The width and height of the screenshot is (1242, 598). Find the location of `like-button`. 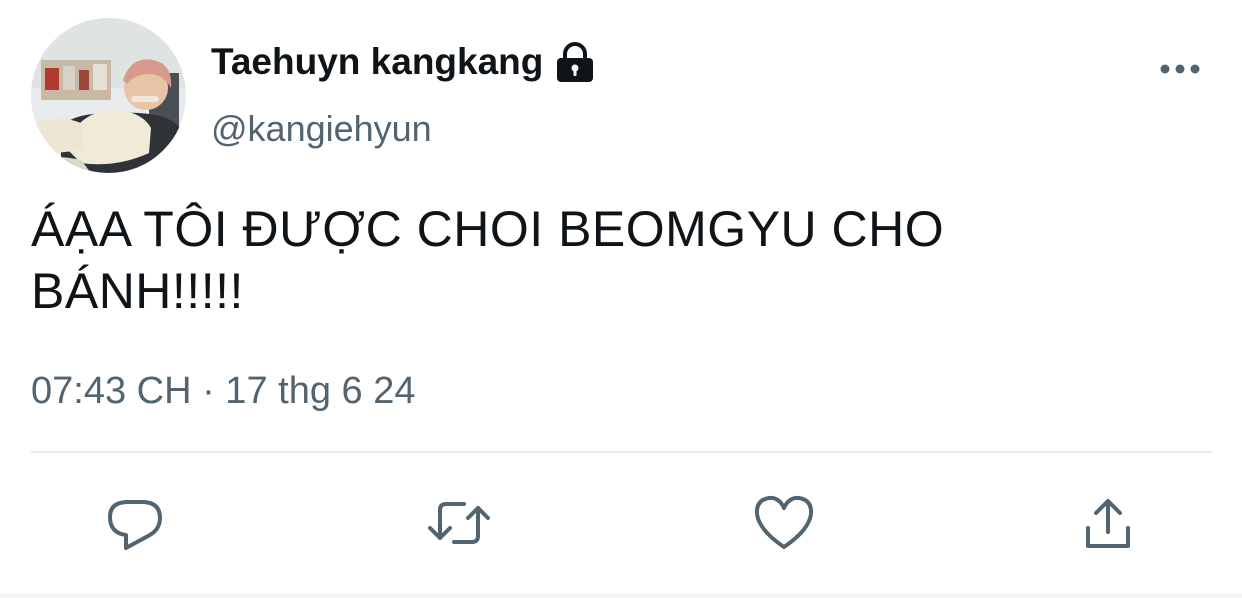

like-button is located at coordinates (784, 523).